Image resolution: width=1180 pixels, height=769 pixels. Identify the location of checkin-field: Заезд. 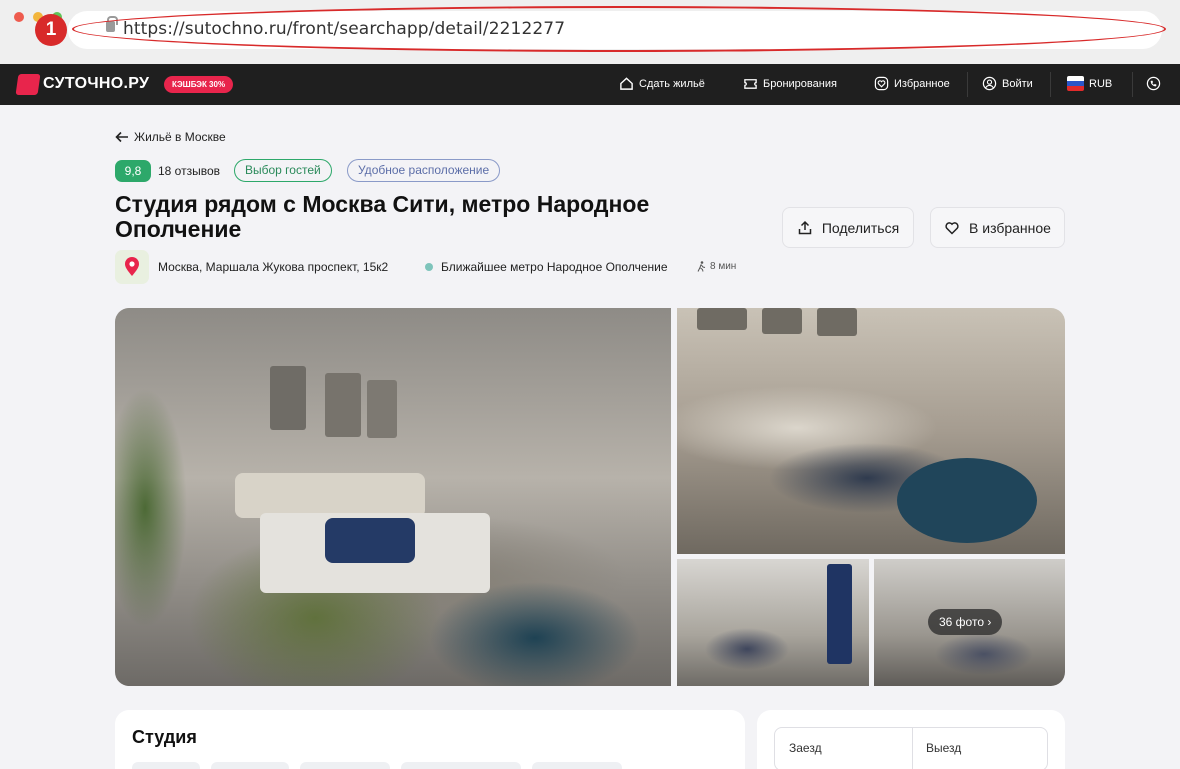
(805, 748).